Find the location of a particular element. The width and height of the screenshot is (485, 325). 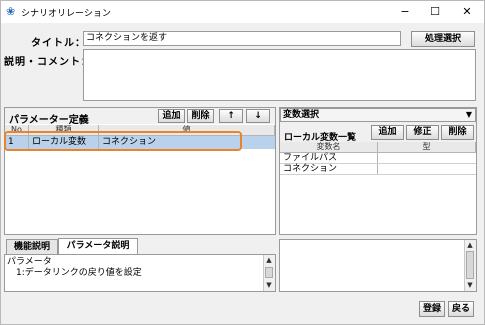

var-edit-button: 修正 is located at coordinates (422, 132).